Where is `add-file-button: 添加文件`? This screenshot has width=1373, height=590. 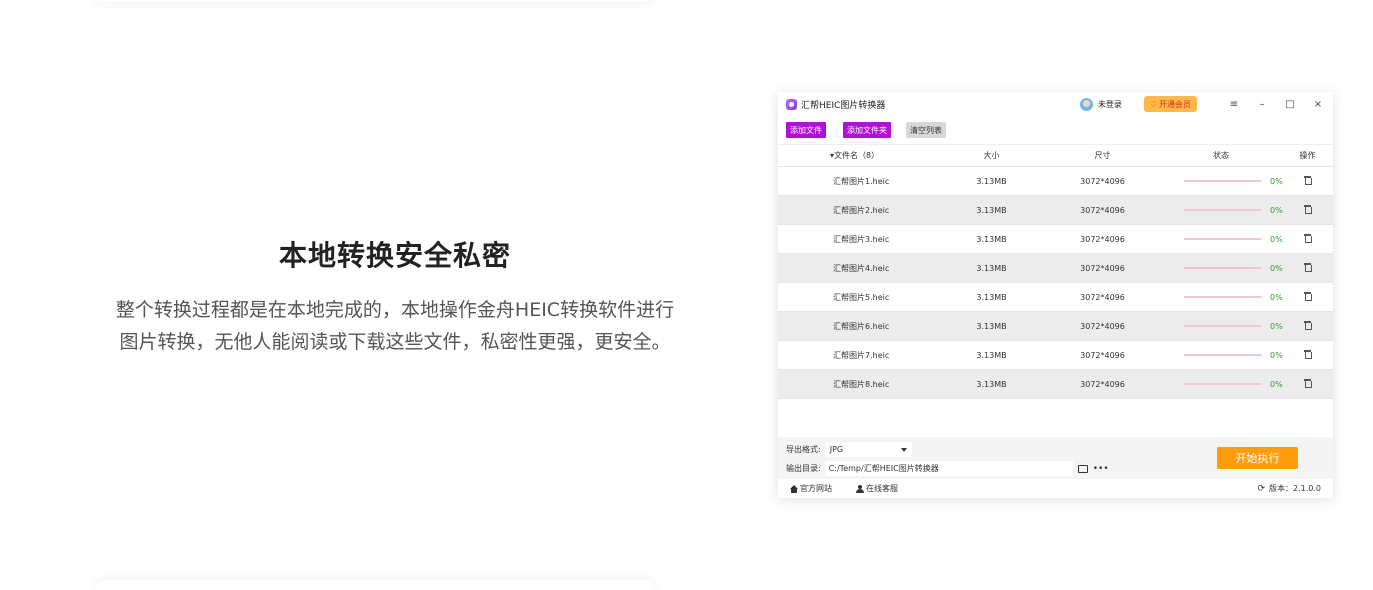
add-file-button: 添加文件 is located at coordinates (806, 130).